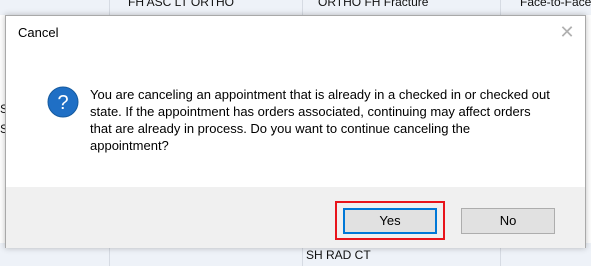 The image size is (591, 266). What do you see at coordinates (567, 32) in the screenshot?
I see `close-icon: ✕` at bounding box center [567, 32].